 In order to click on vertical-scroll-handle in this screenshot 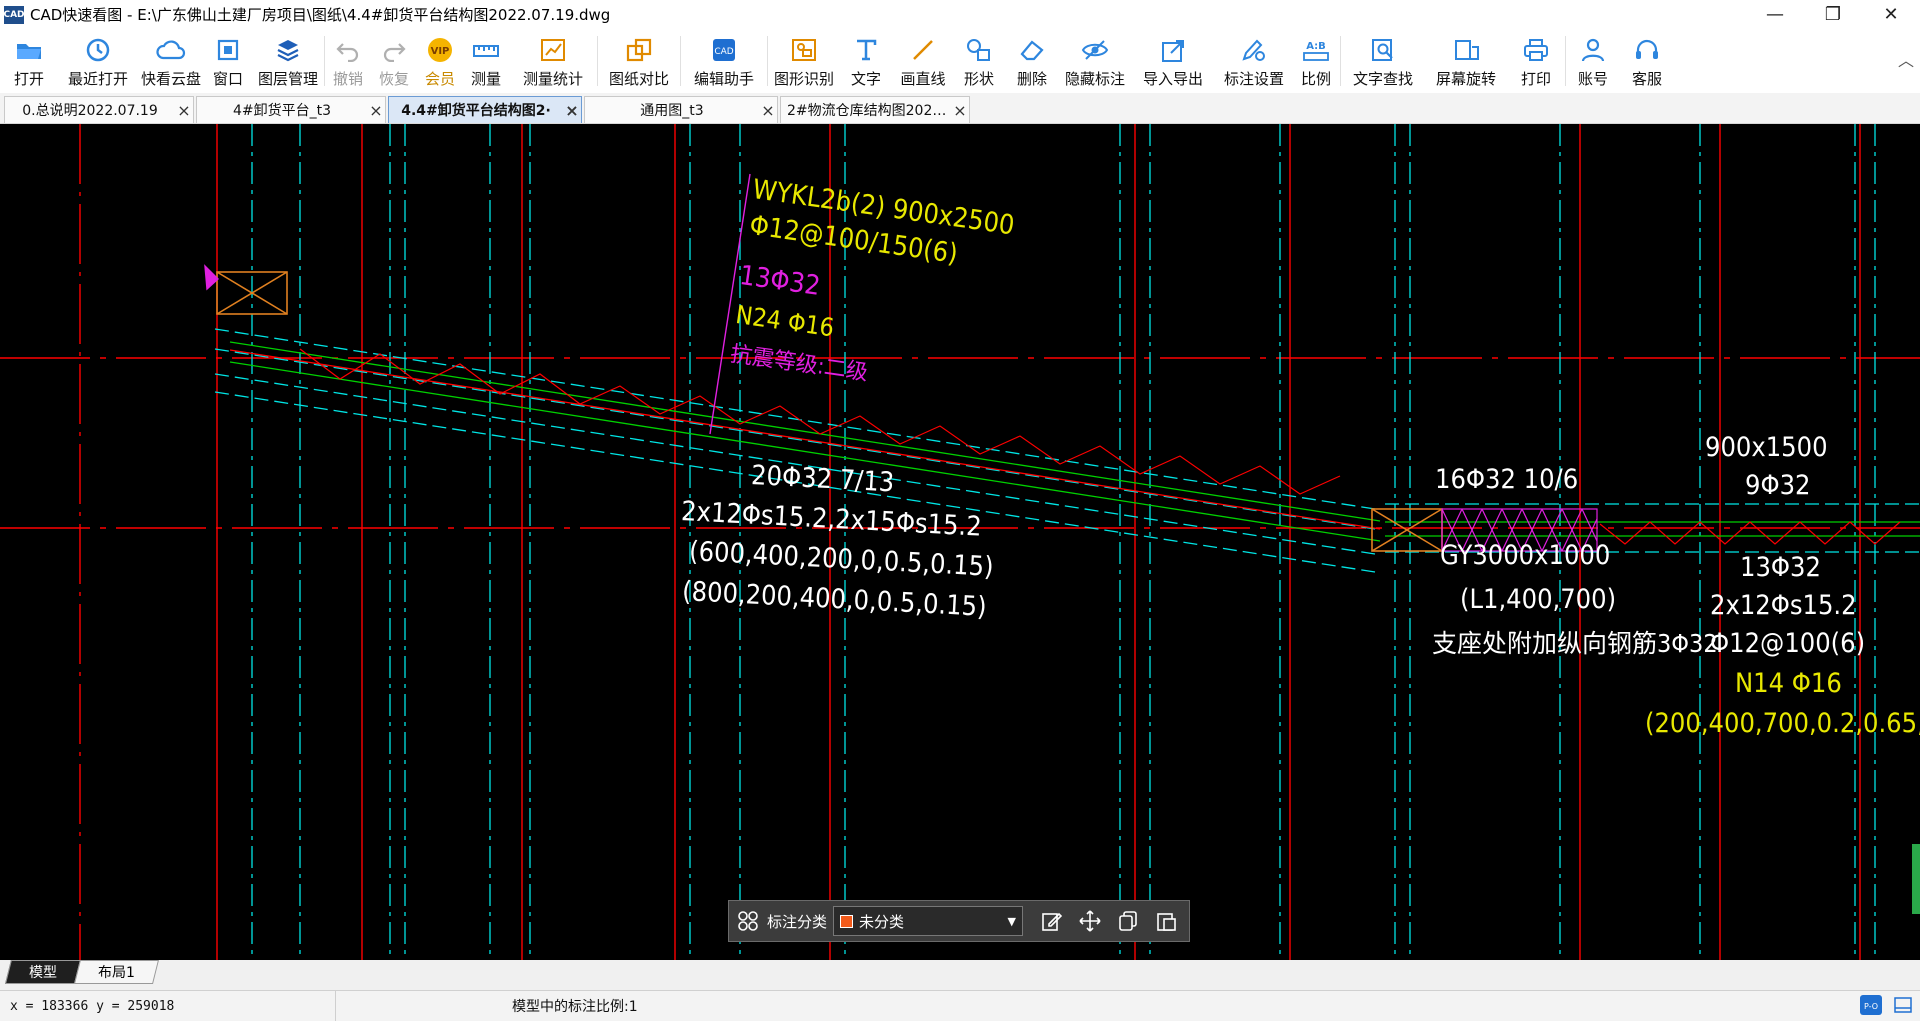, I will do `click(1916, 879)`.